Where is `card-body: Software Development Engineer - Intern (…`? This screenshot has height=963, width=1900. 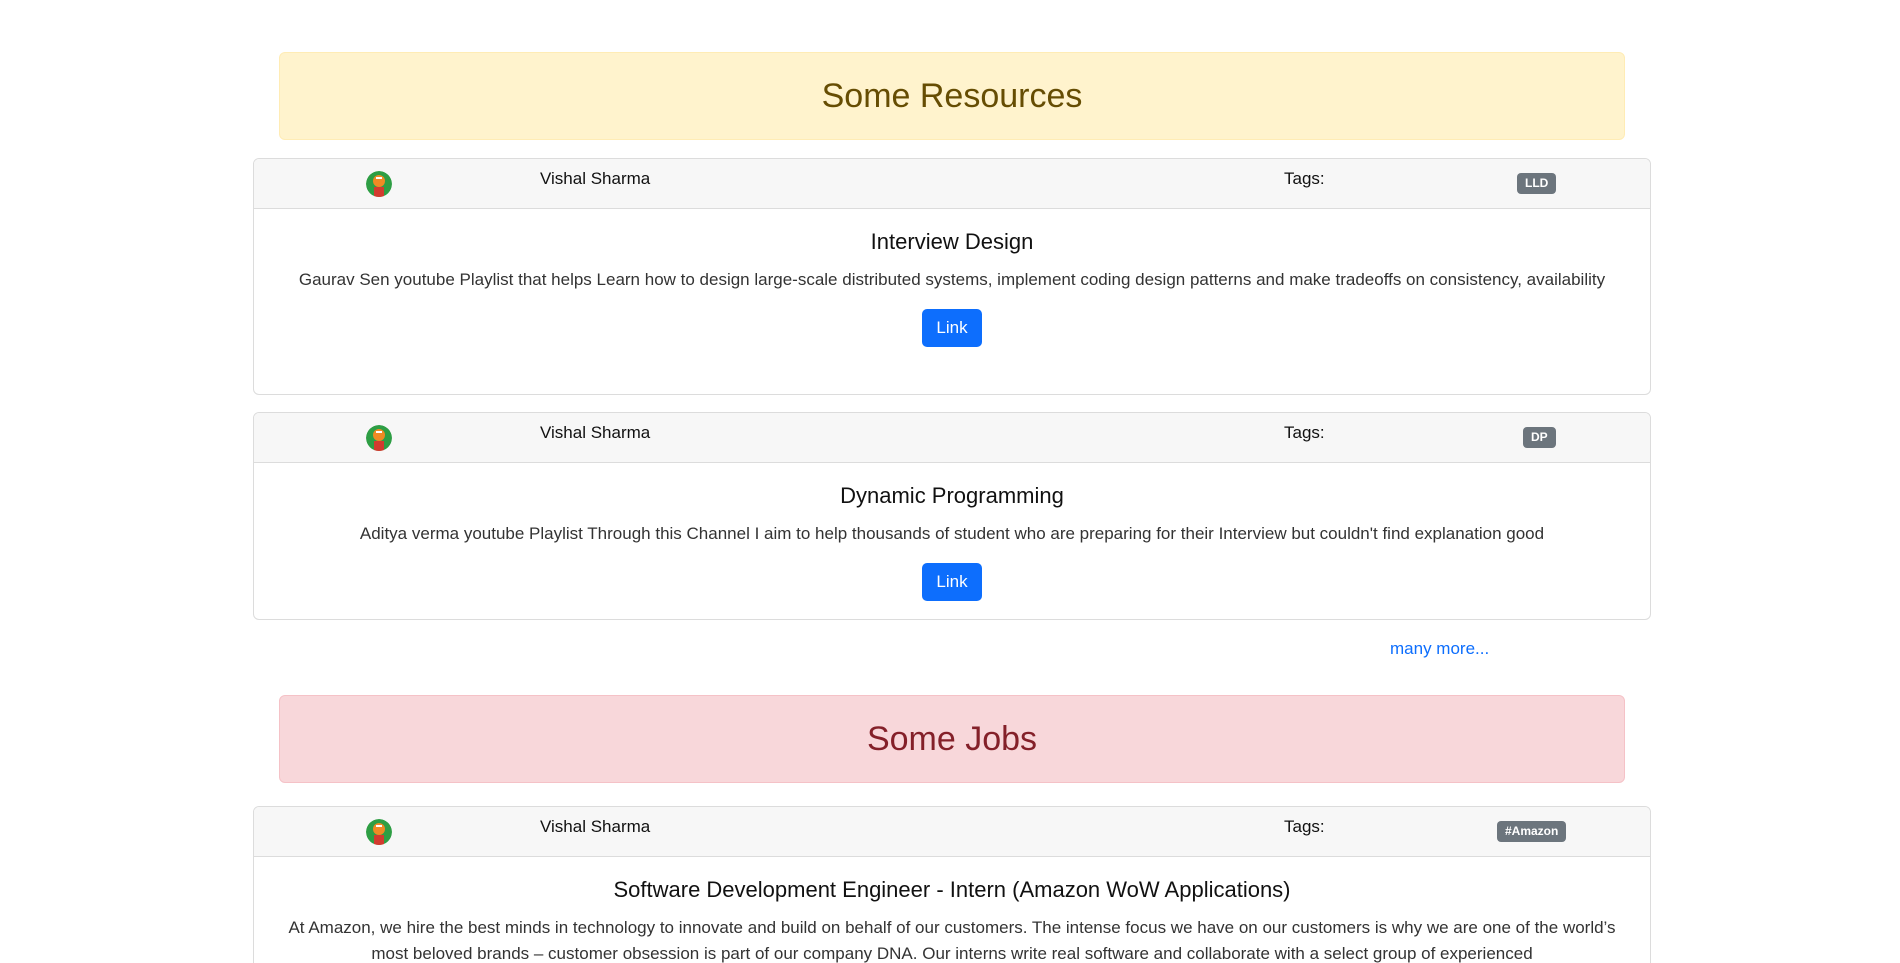 card-body: Software Development Engineer - Intern (… is located at coordinates (952, 910).